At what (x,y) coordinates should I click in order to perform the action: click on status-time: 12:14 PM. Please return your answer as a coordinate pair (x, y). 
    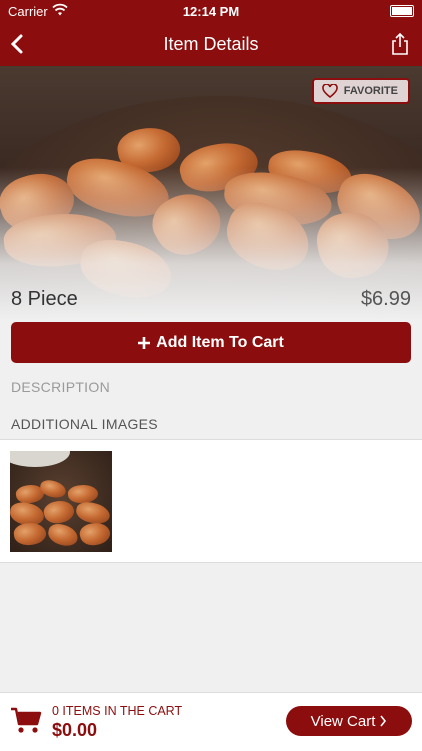
    Looking at the image, I should click on (211, 11).